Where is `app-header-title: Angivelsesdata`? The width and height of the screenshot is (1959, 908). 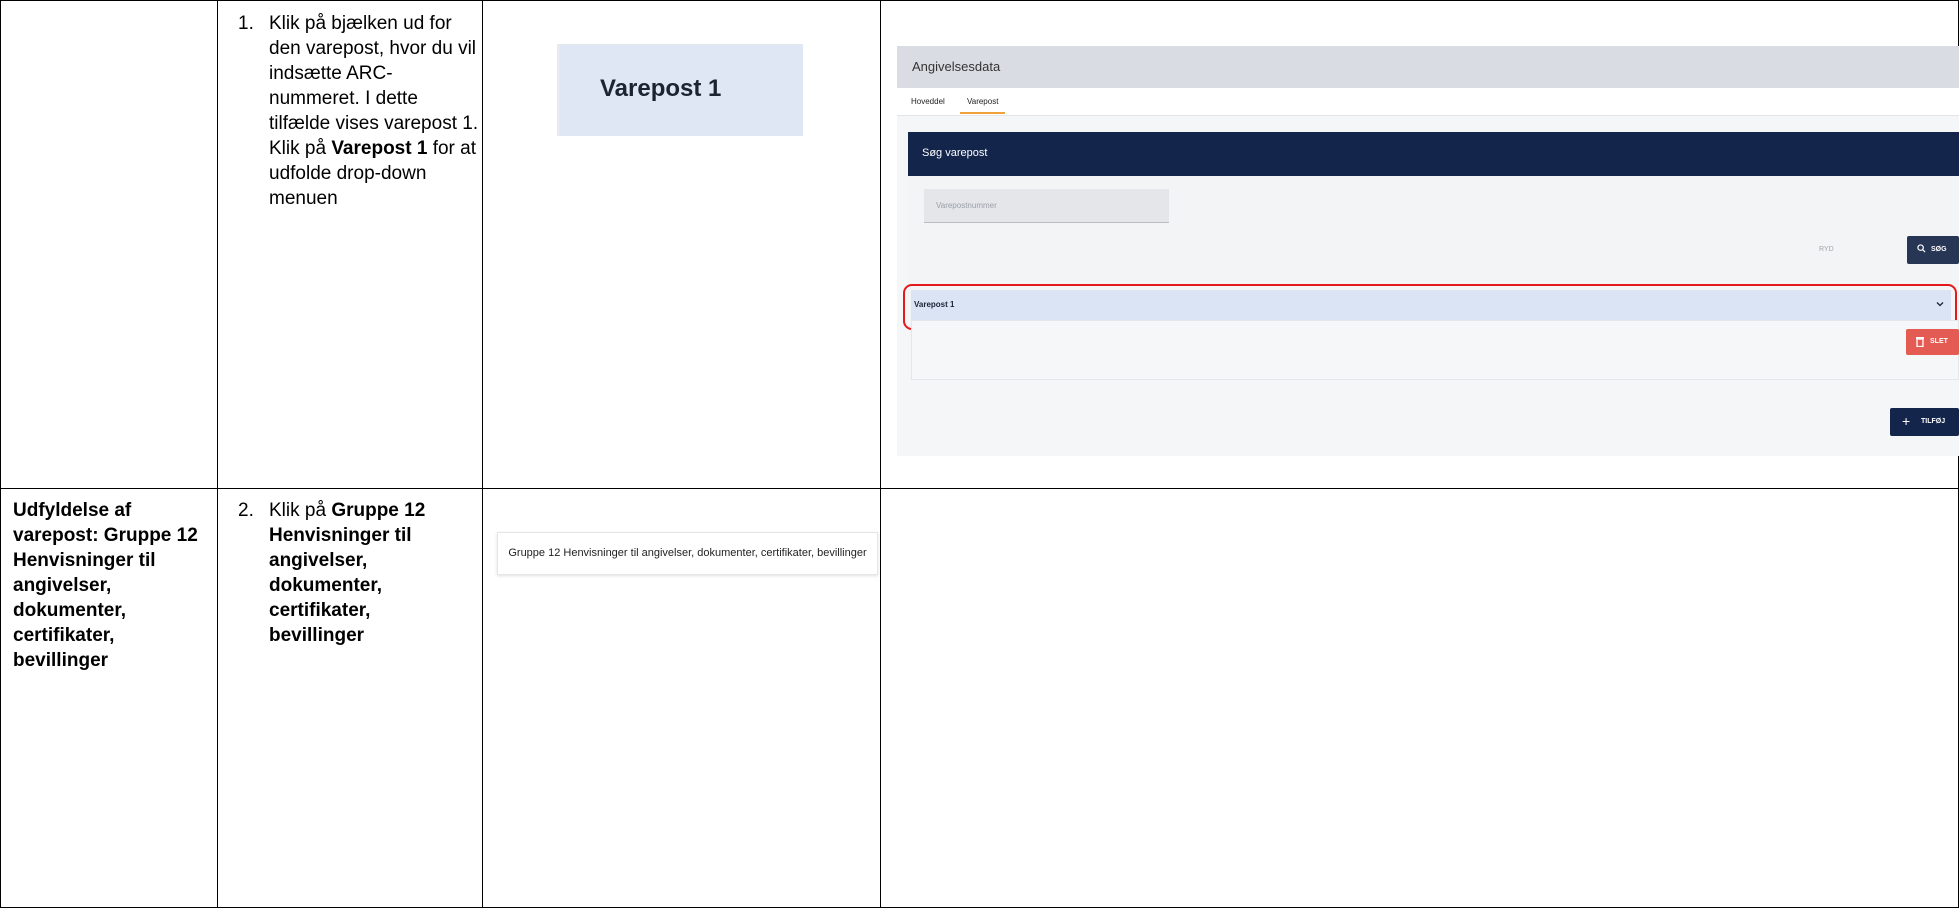
app-header-title: Angivelsesdata is located at coordinates (956, 66).